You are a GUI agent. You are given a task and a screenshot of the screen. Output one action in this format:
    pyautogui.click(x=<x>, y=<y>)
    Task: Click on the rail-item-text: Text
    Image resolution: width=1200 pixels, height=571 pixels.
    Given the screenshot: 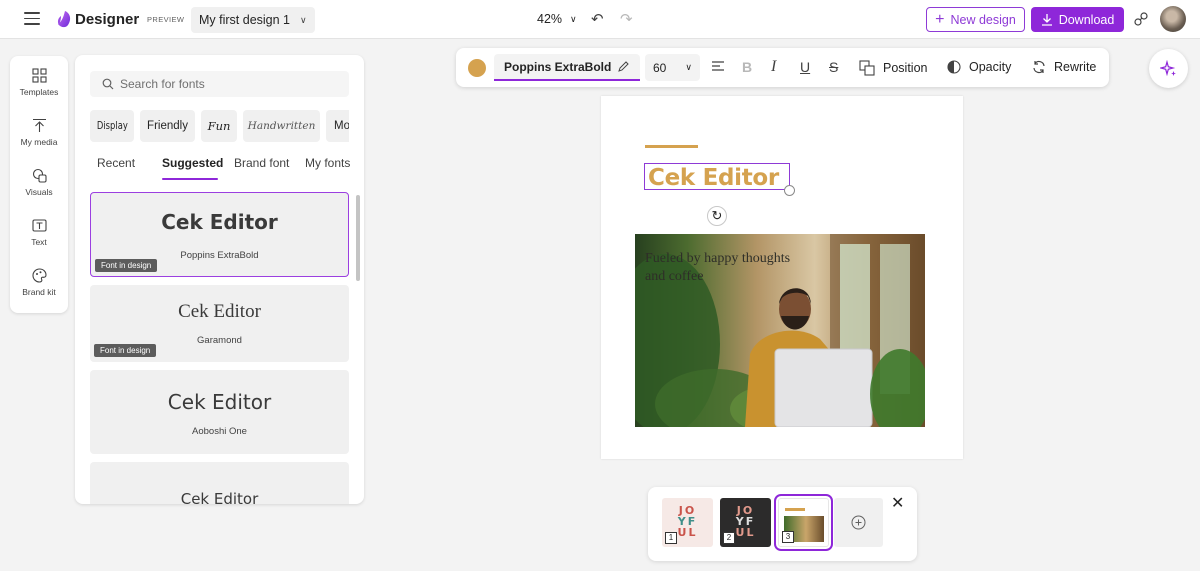 What is the action you would take?
    pyautogui.click(x=39, y=232)
    